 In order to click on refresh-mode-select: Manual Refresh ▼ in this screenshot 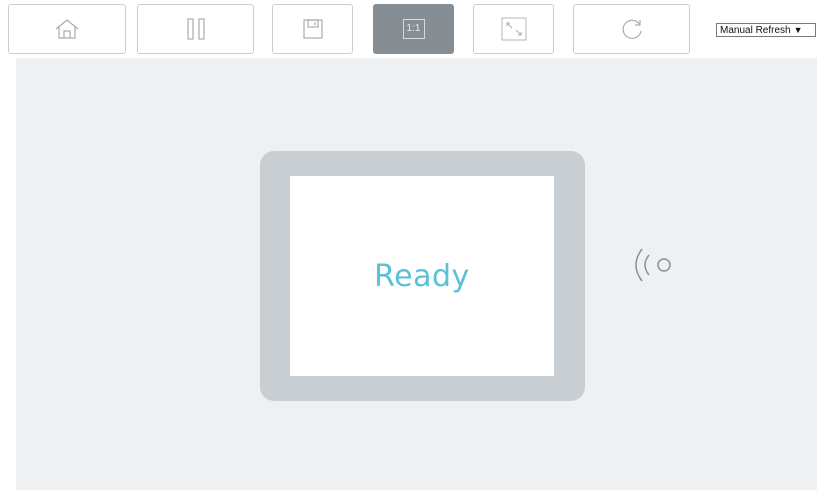, I will do `click(766, 30)`.